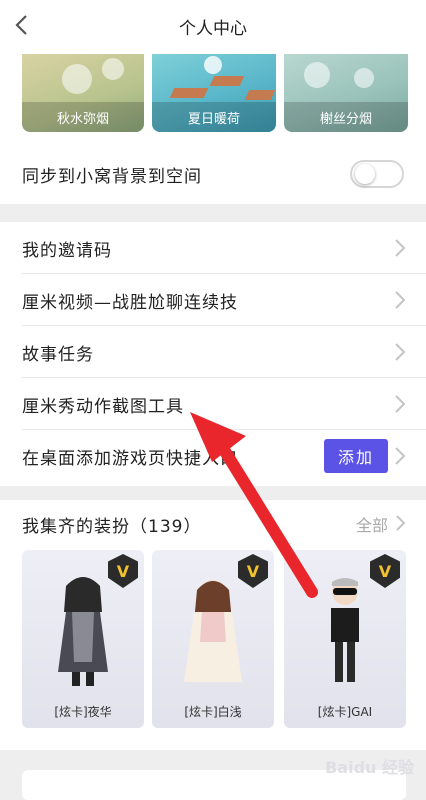  What do you see at coordinates (112, 527) in the screenshot?
I see `collection-title: 我集齐的装扮（139）` at bounding box center [112, 527].